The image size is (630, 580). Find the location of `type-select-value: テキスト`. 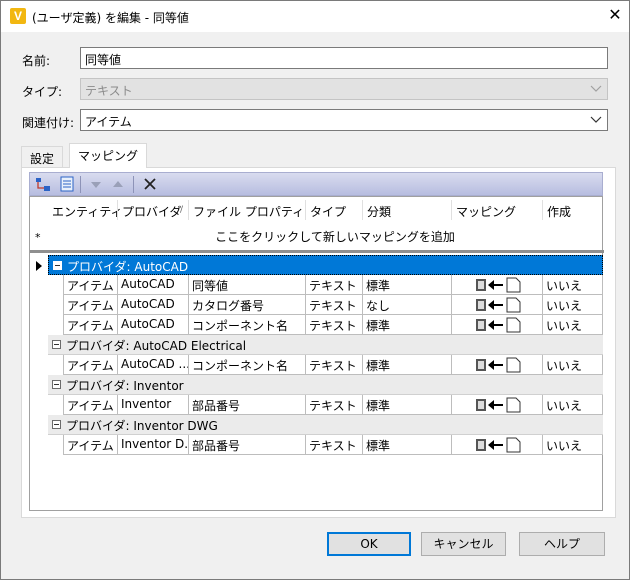

type-select-value: テキスト is located at coordinates (109, 91).